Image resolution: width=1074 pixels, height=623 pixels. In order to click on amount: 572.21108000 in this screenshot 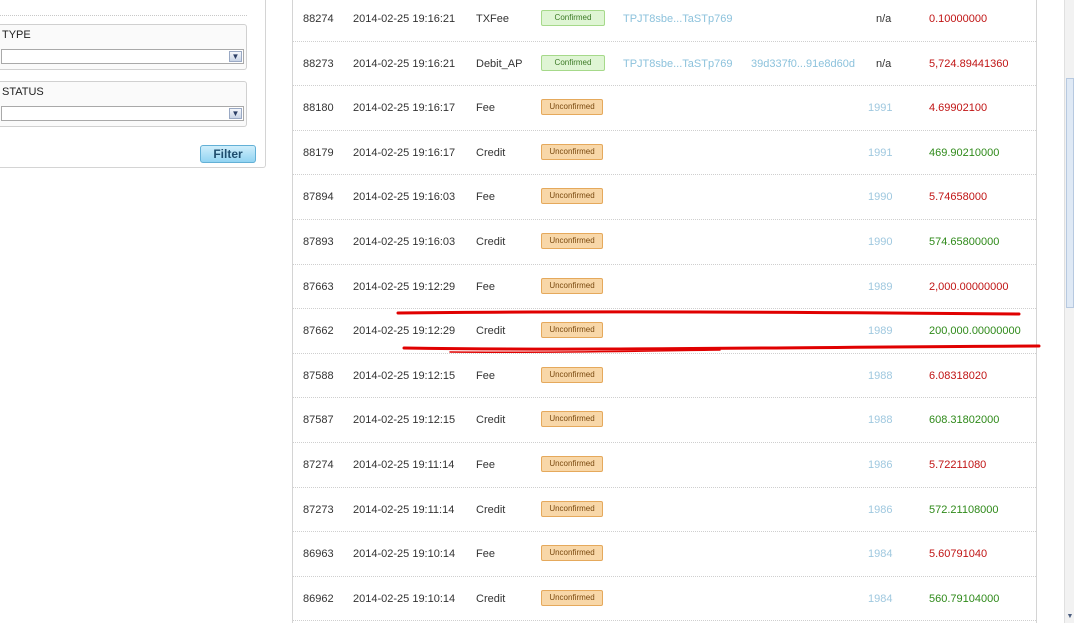, I will do `click(964, 509)`.